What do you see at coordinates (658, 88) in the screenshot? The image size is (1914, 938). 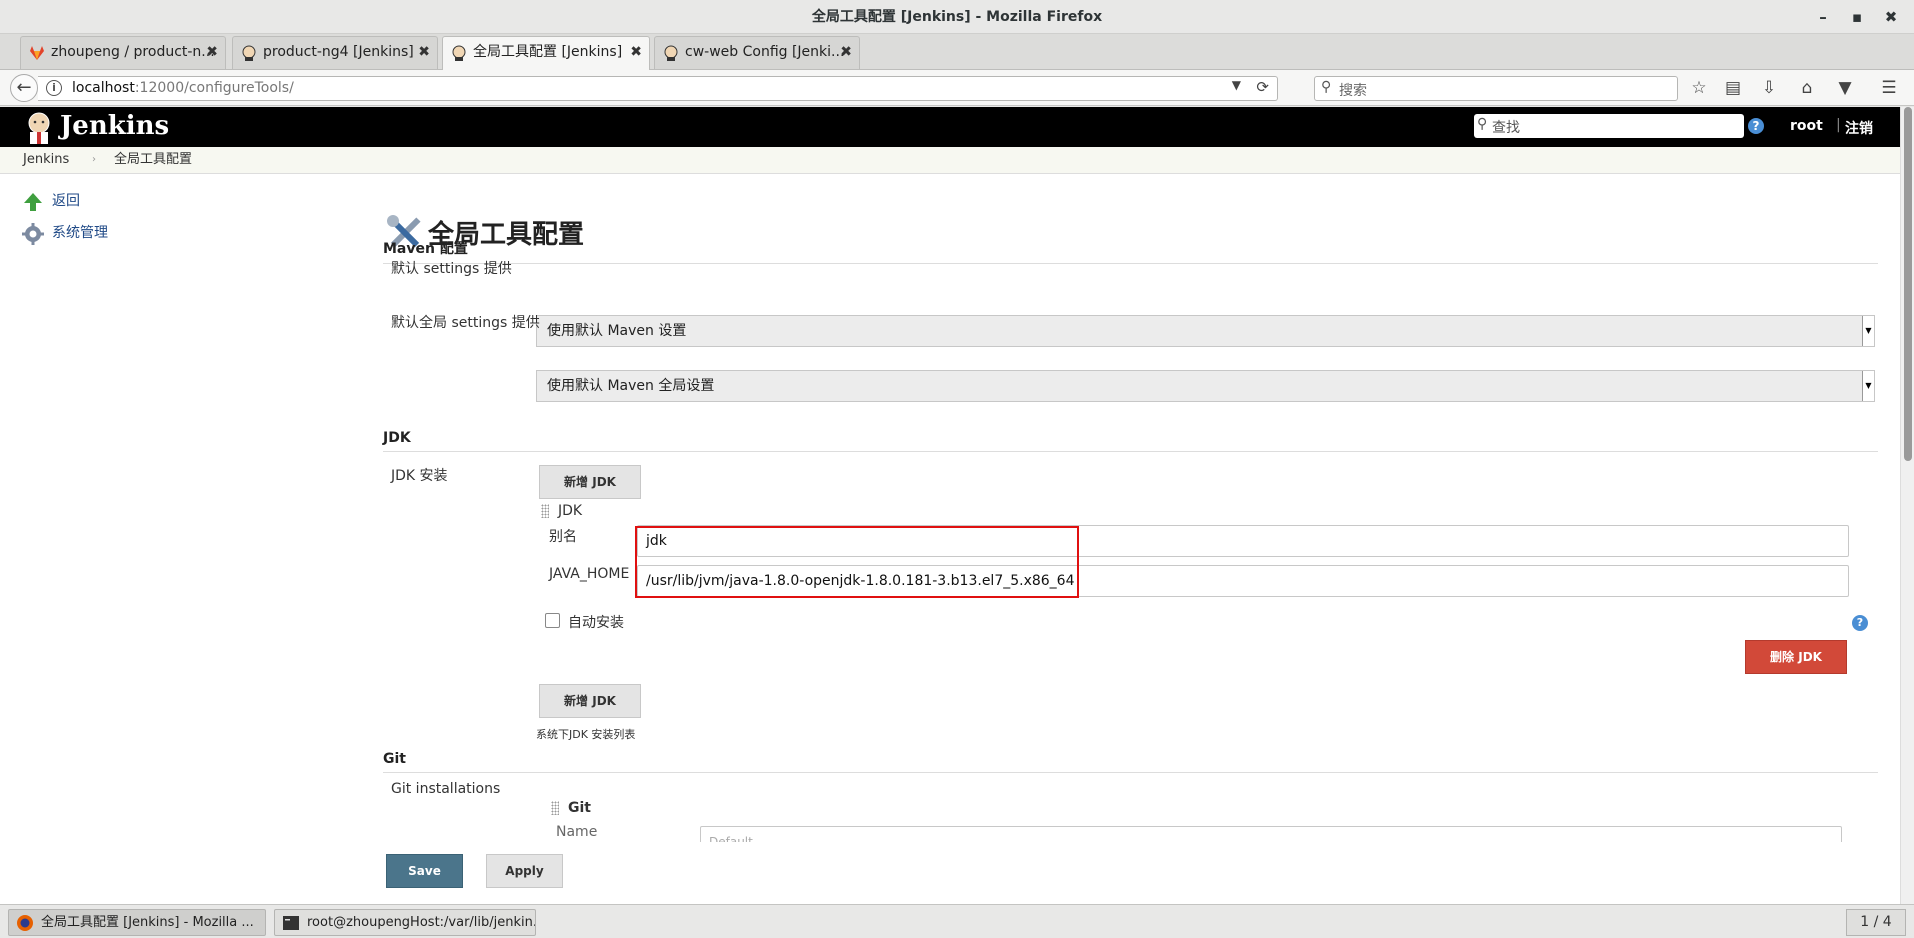 I see `url-bar: i localhost:12000/configureTools/ ▼ ⟳` at bounding box center [658, 88].